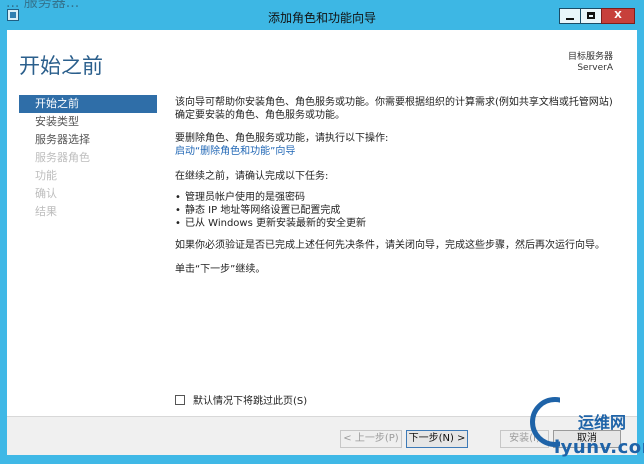 The image size is (644, 464). What do you see at coordinates (61, 66) in the screenshot?
I see `page-title: 开始之前` at bounding box center [61, 66].